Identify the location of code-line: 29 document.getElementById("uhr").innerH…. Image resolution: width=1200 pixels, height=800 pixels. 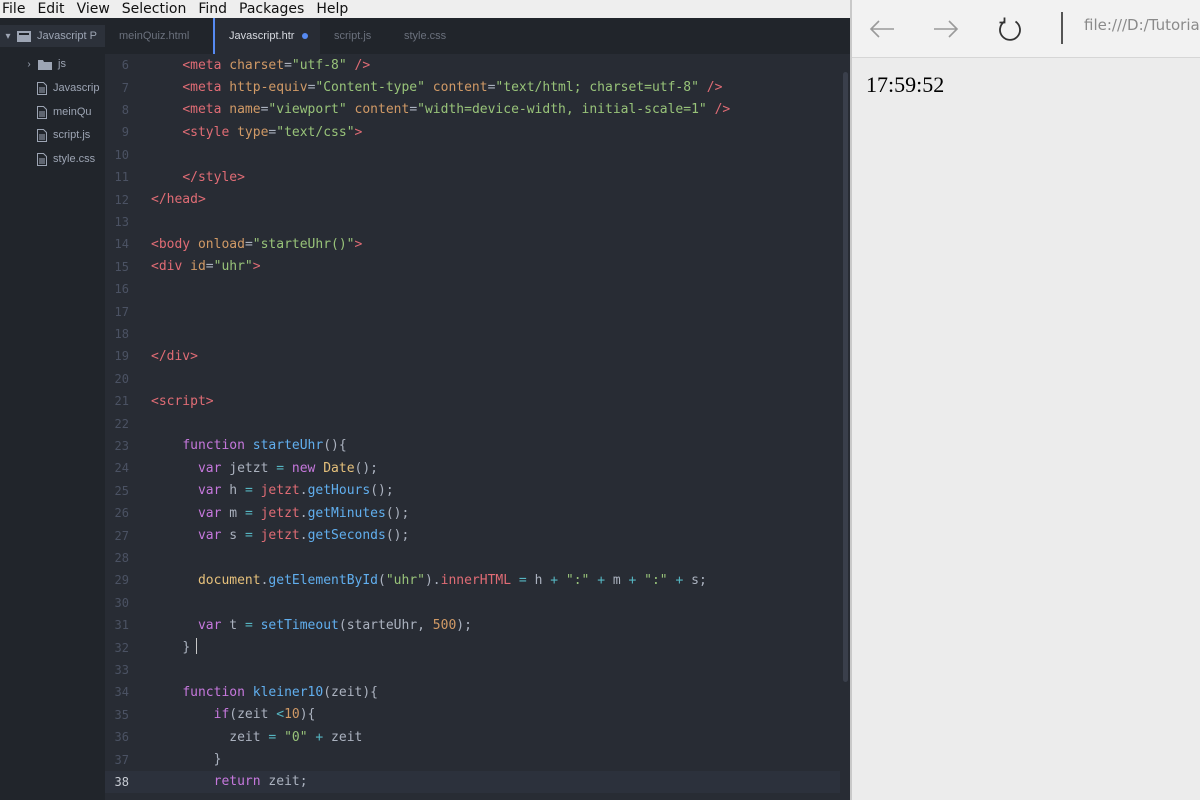
(472, 580).